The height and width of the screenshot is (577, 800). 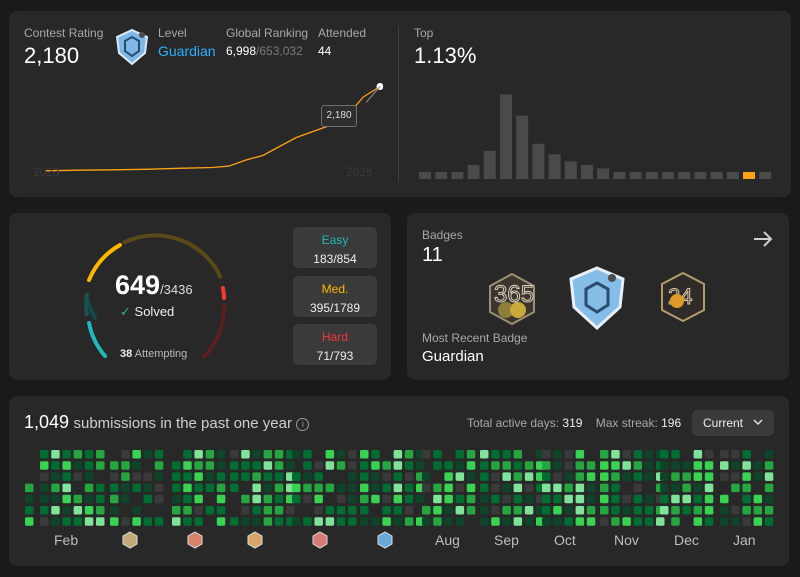 I want to click on daily-badge-24-icon: 24, so click(x=683, y=299).